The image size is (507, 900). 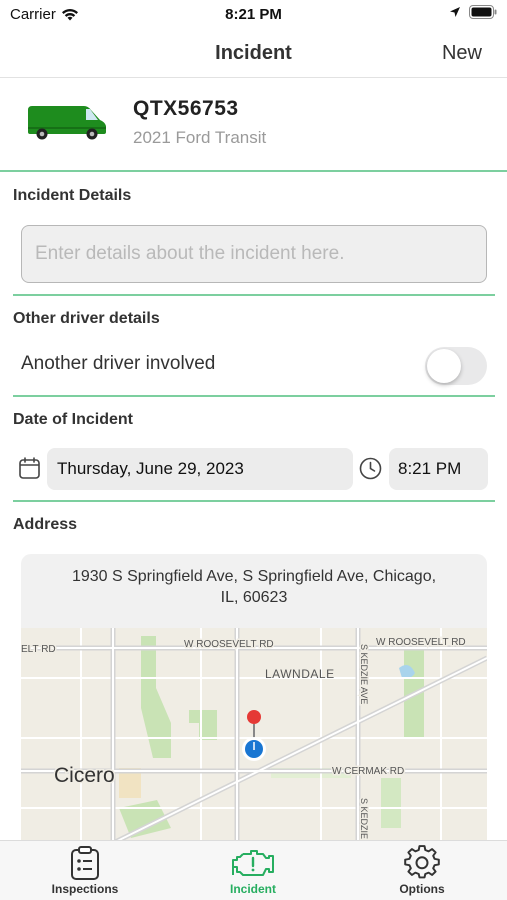 What do you see at coordinates (67, 123) in the screenshot?
I see `van-icon` at bounding box center [67, 123].